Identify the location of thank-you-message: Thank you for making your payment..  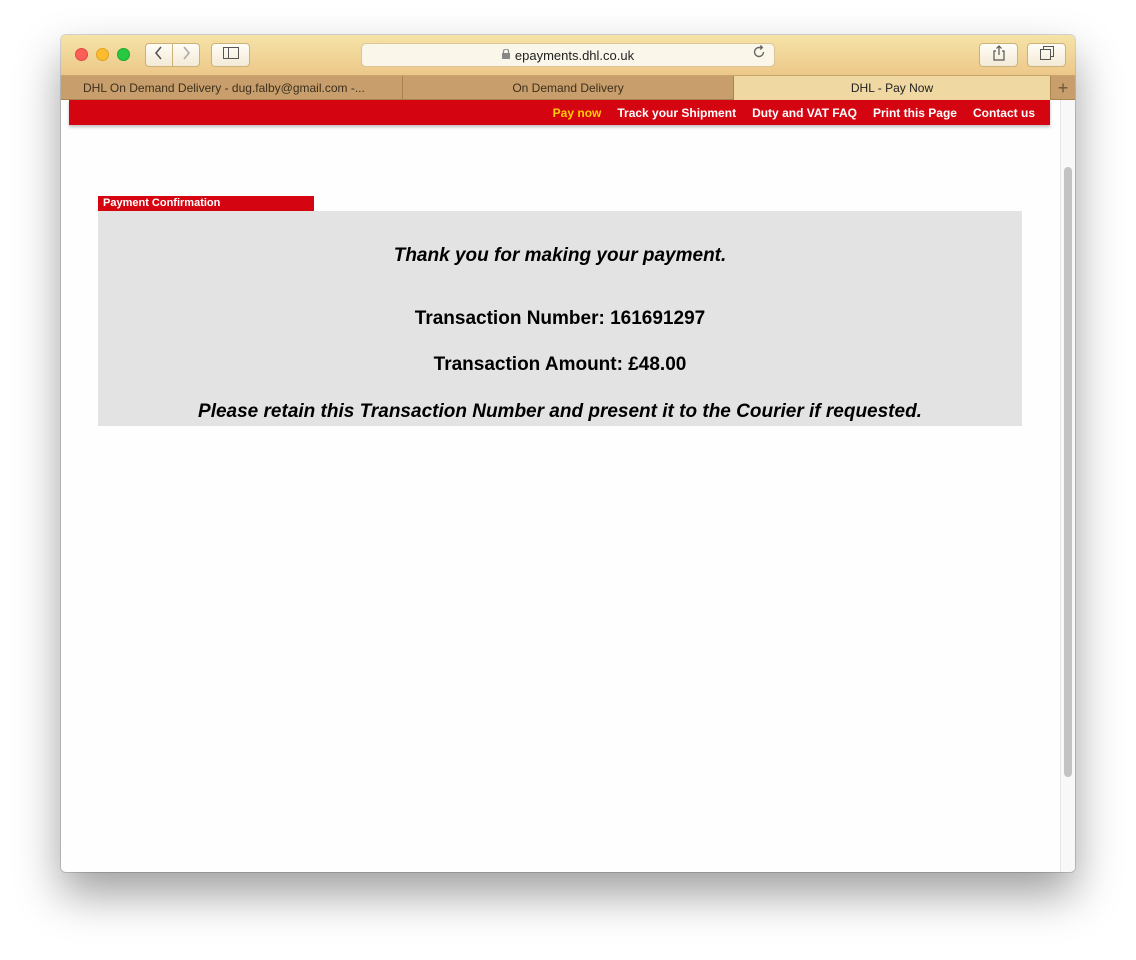
(560, 255).